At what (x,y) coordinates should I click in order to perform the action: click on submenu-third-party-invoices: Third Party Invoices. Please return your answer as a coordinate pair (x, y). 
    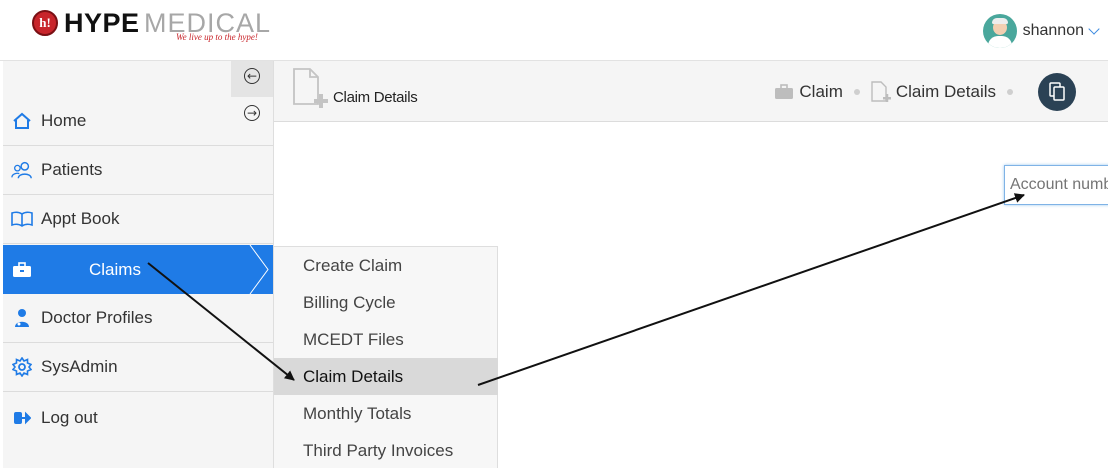
    Looking at the image, I should click on (386, 450).